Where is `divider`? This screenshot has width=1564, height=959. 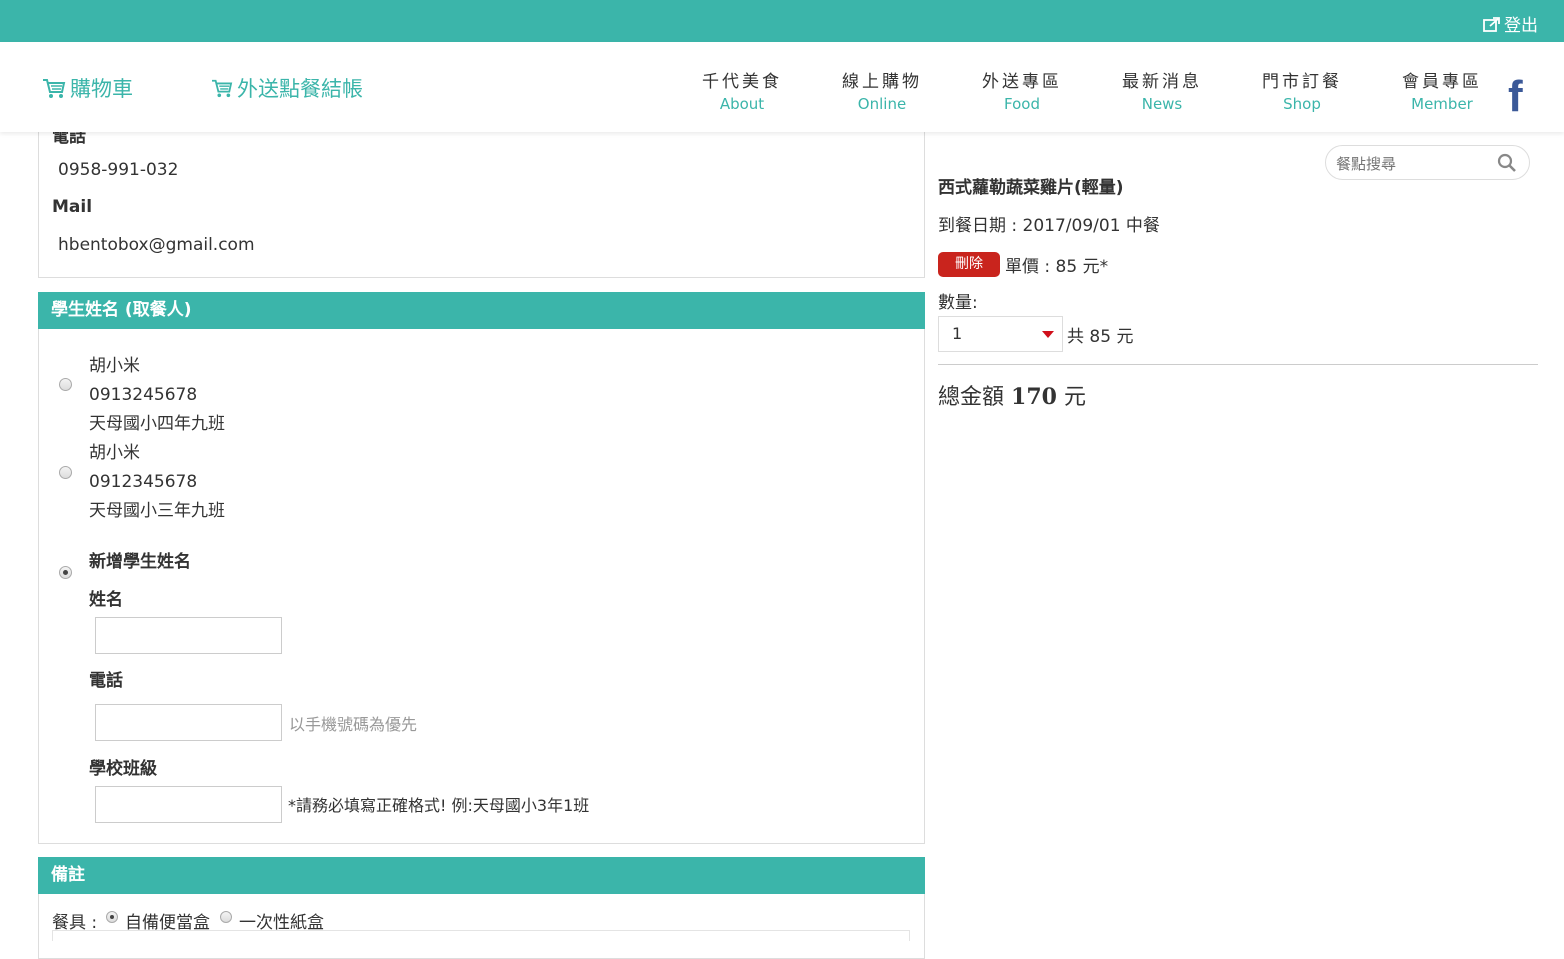 divider is located at coordinates (1238, 364).